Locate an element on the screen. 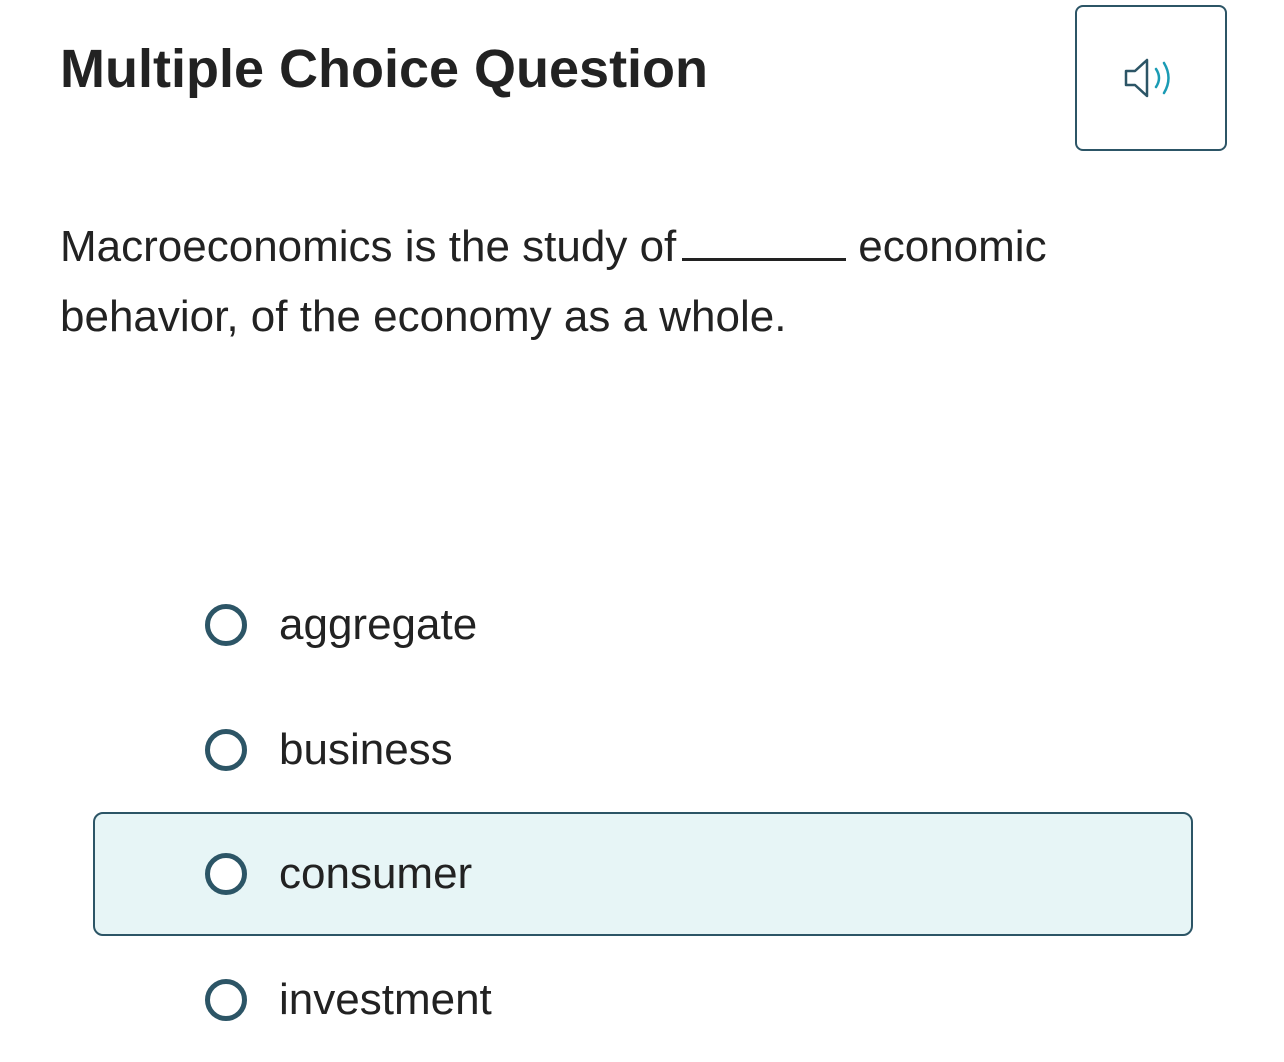 The height and width of the screenshot is (1062, 1284). option-label: aggregate is located at coordinates (378, 624).